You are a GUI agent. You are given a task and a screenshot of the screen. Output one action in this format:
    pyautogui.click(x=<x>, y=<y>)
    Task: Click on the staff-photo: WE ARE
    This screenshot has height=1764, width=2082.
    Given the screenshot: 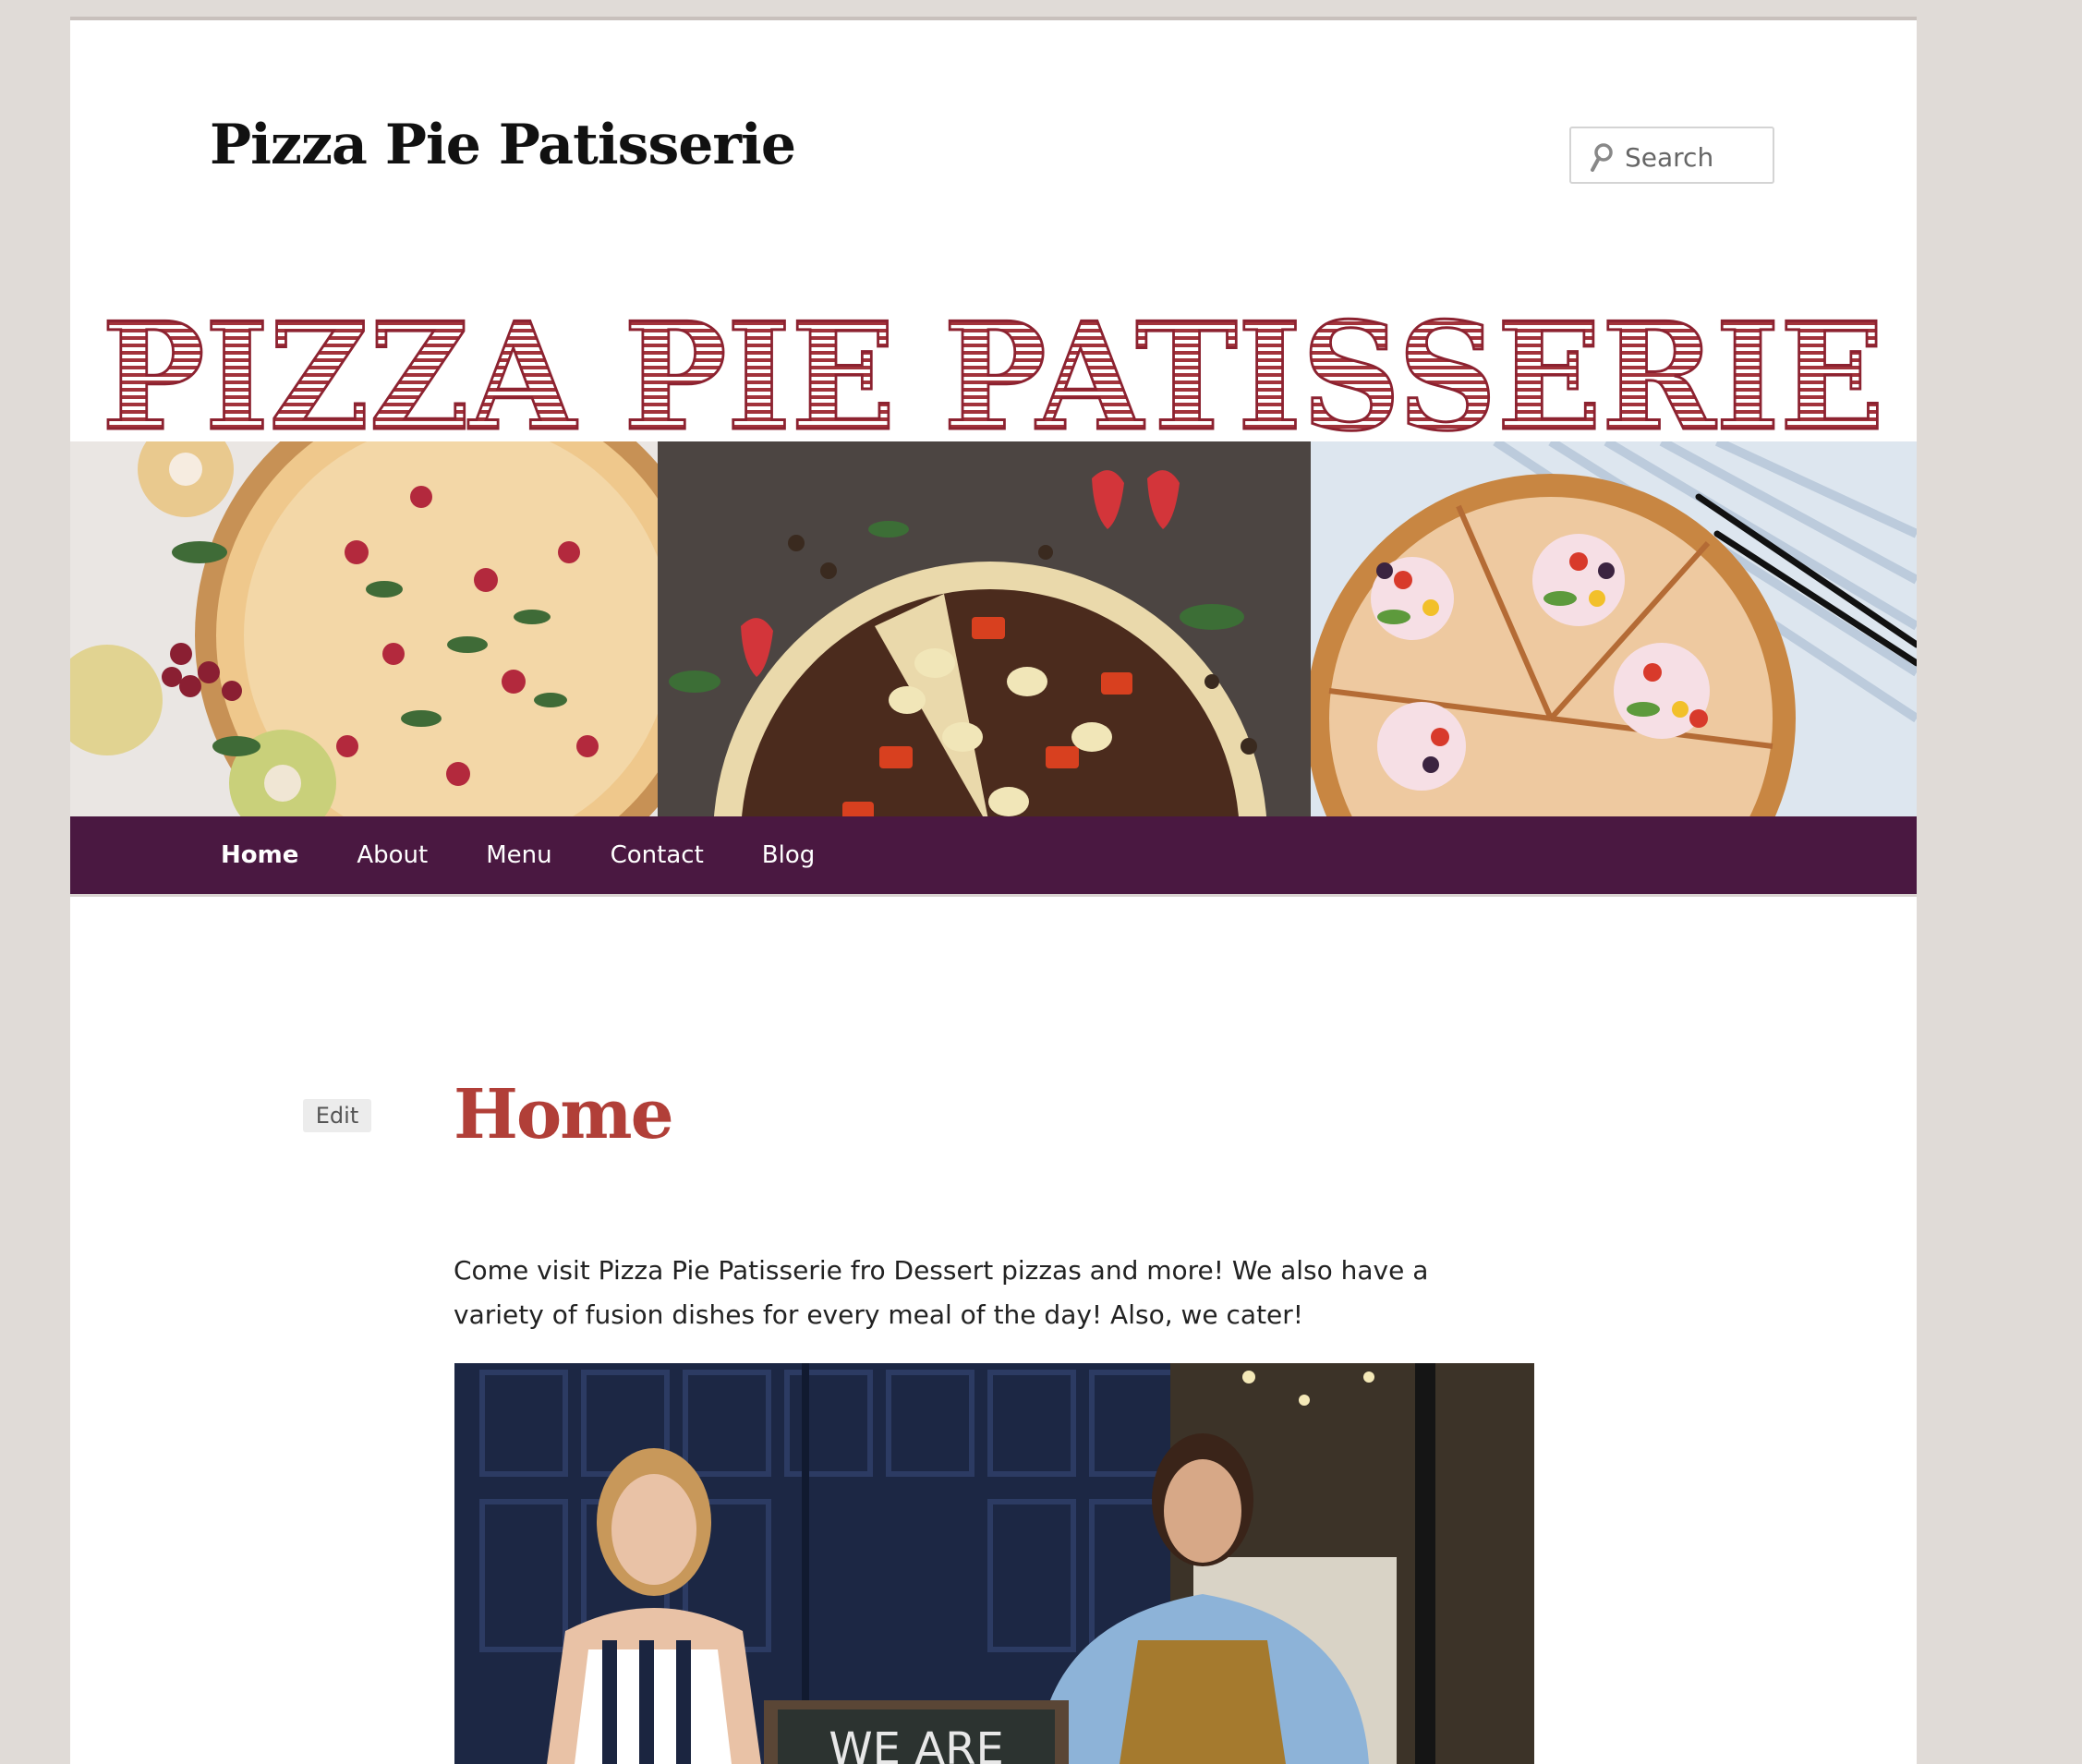 What is the action you would take?
    pyautogui.click(x=994, y=1563)
    